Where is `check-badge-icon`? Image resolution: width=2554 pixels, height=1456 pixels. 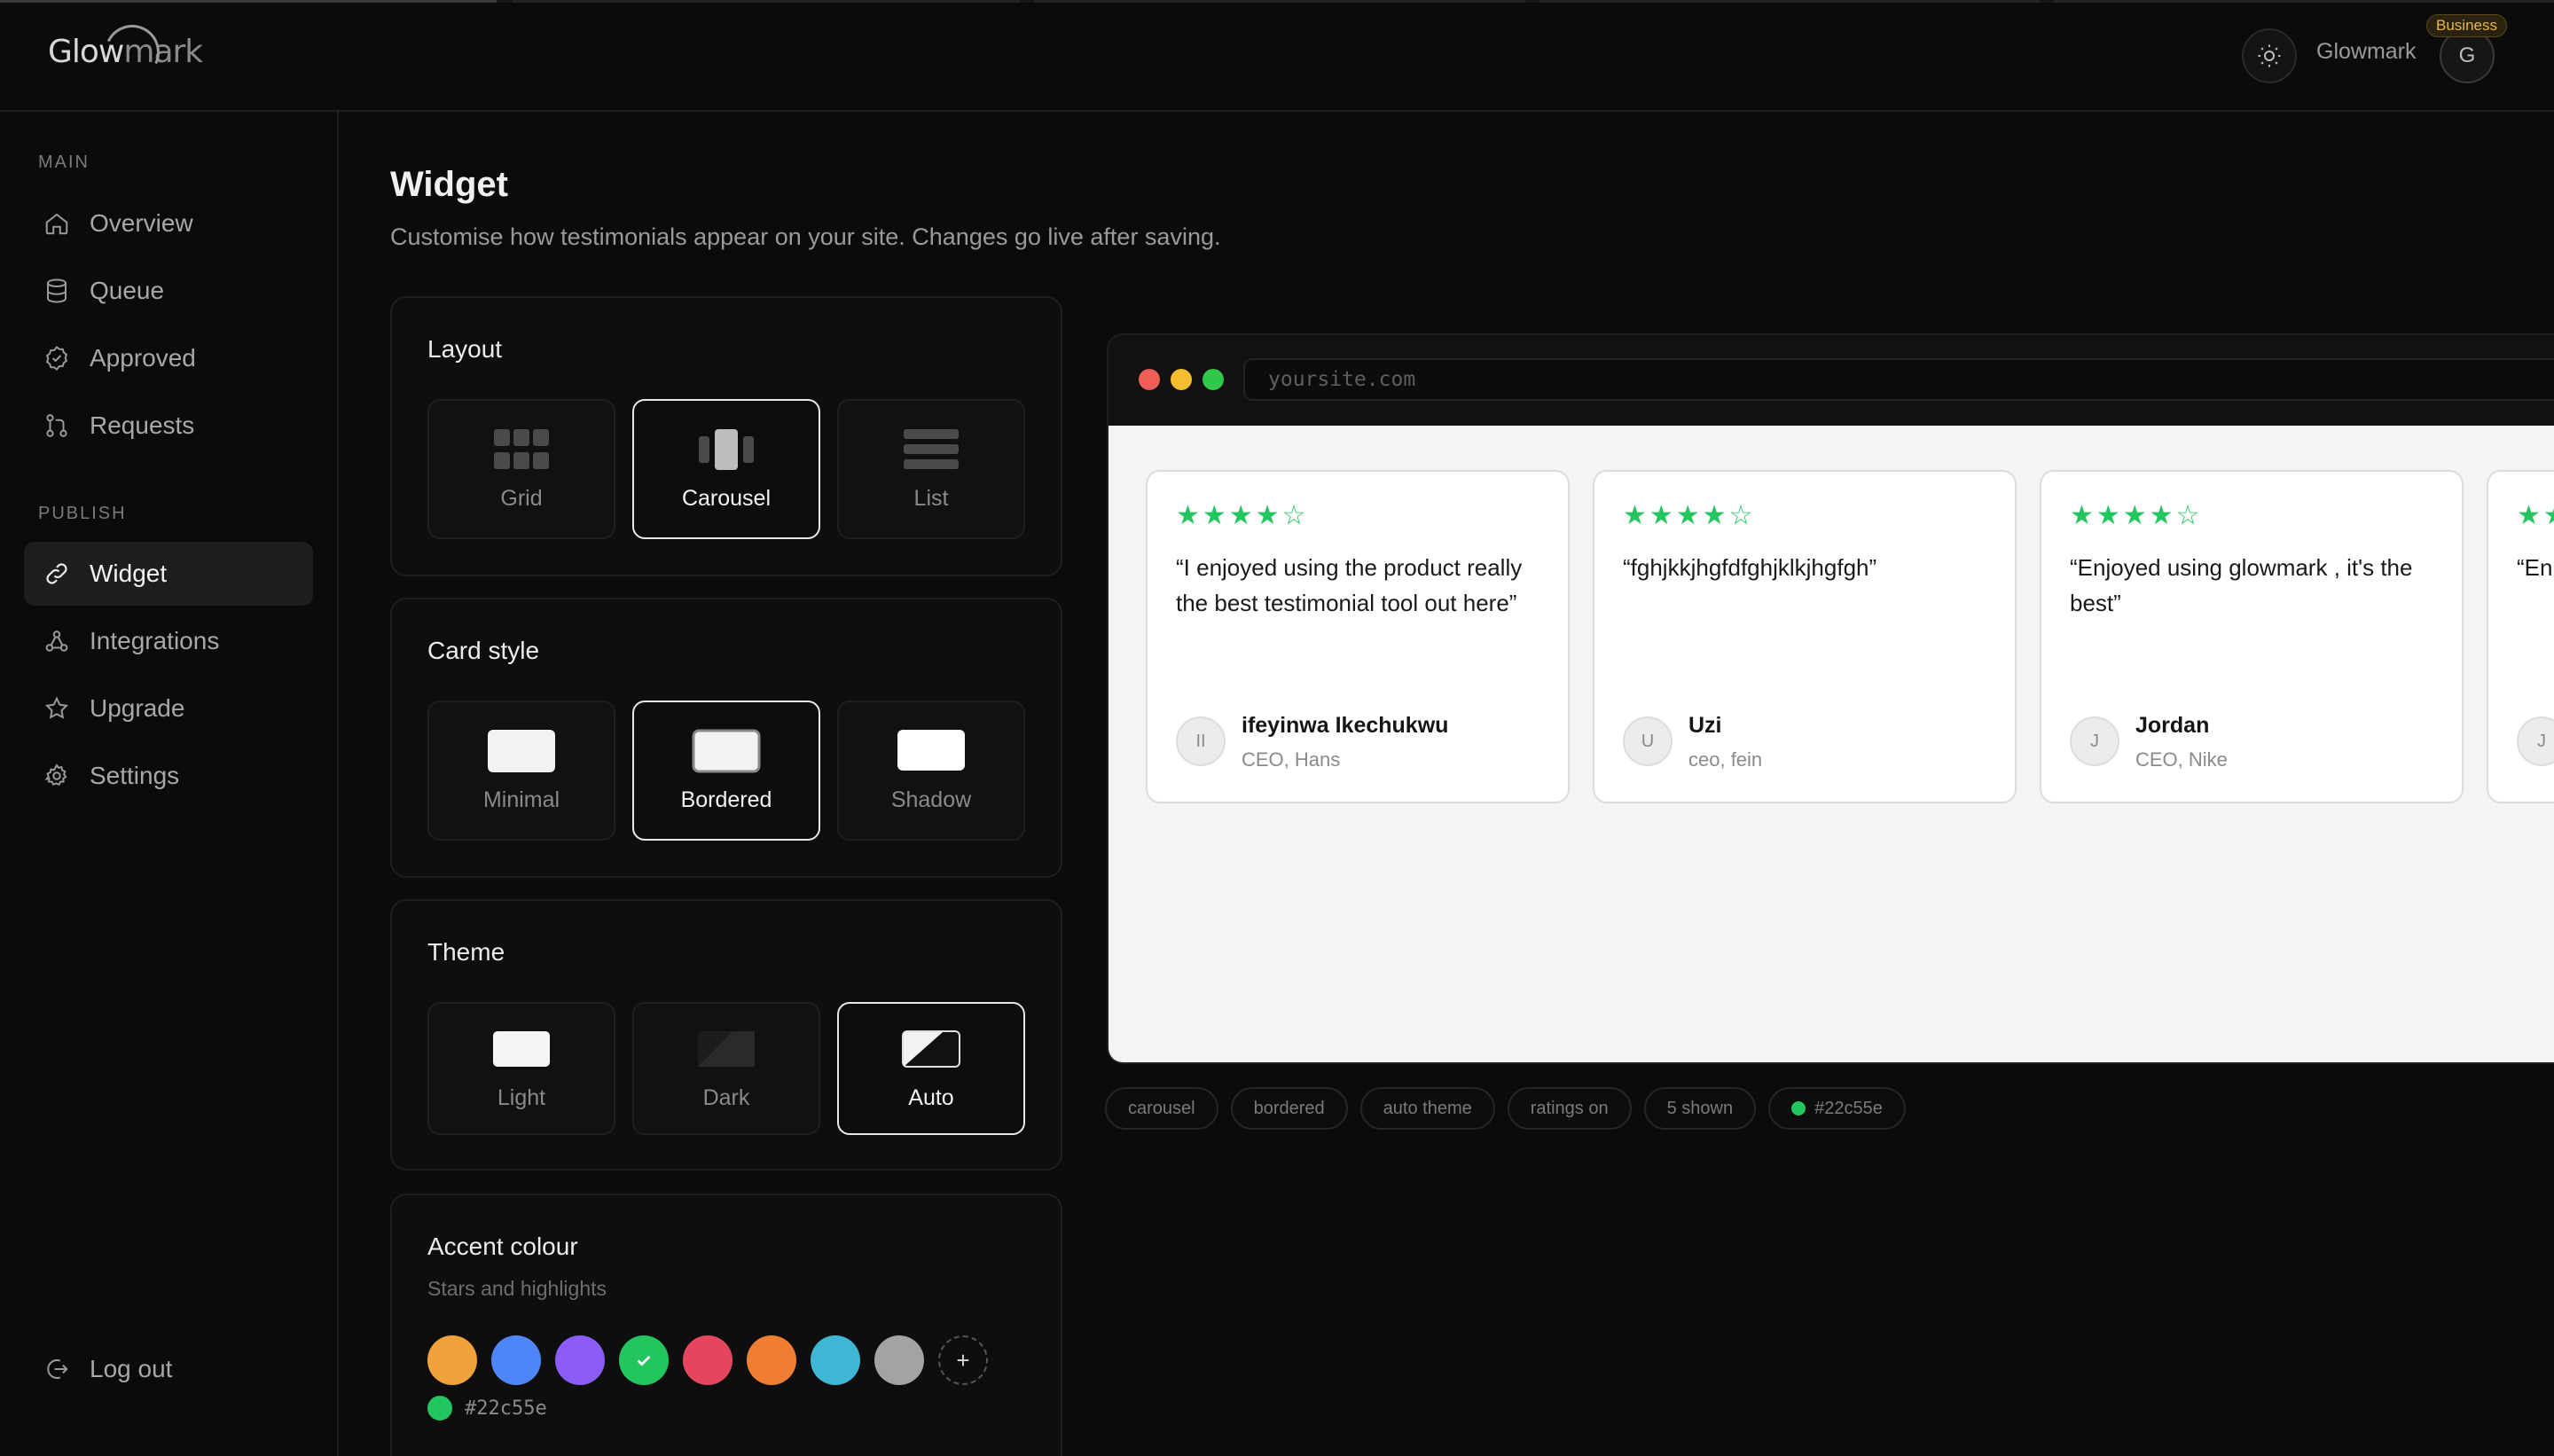 check-badge-icon is located at coordinates (56, 358).